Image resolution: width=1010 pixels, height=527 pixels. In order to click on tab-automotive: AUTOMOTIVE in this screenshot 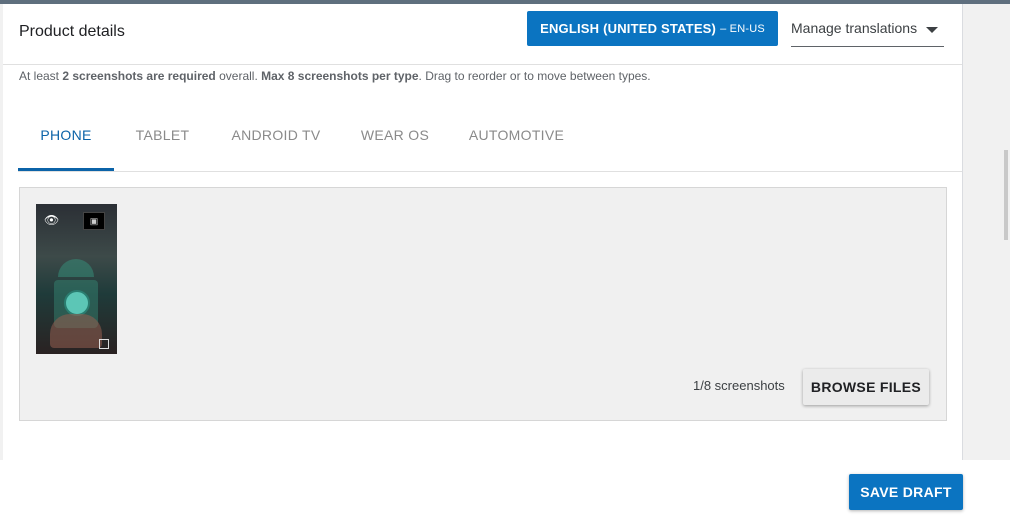, I will do `click(516, 136)`.